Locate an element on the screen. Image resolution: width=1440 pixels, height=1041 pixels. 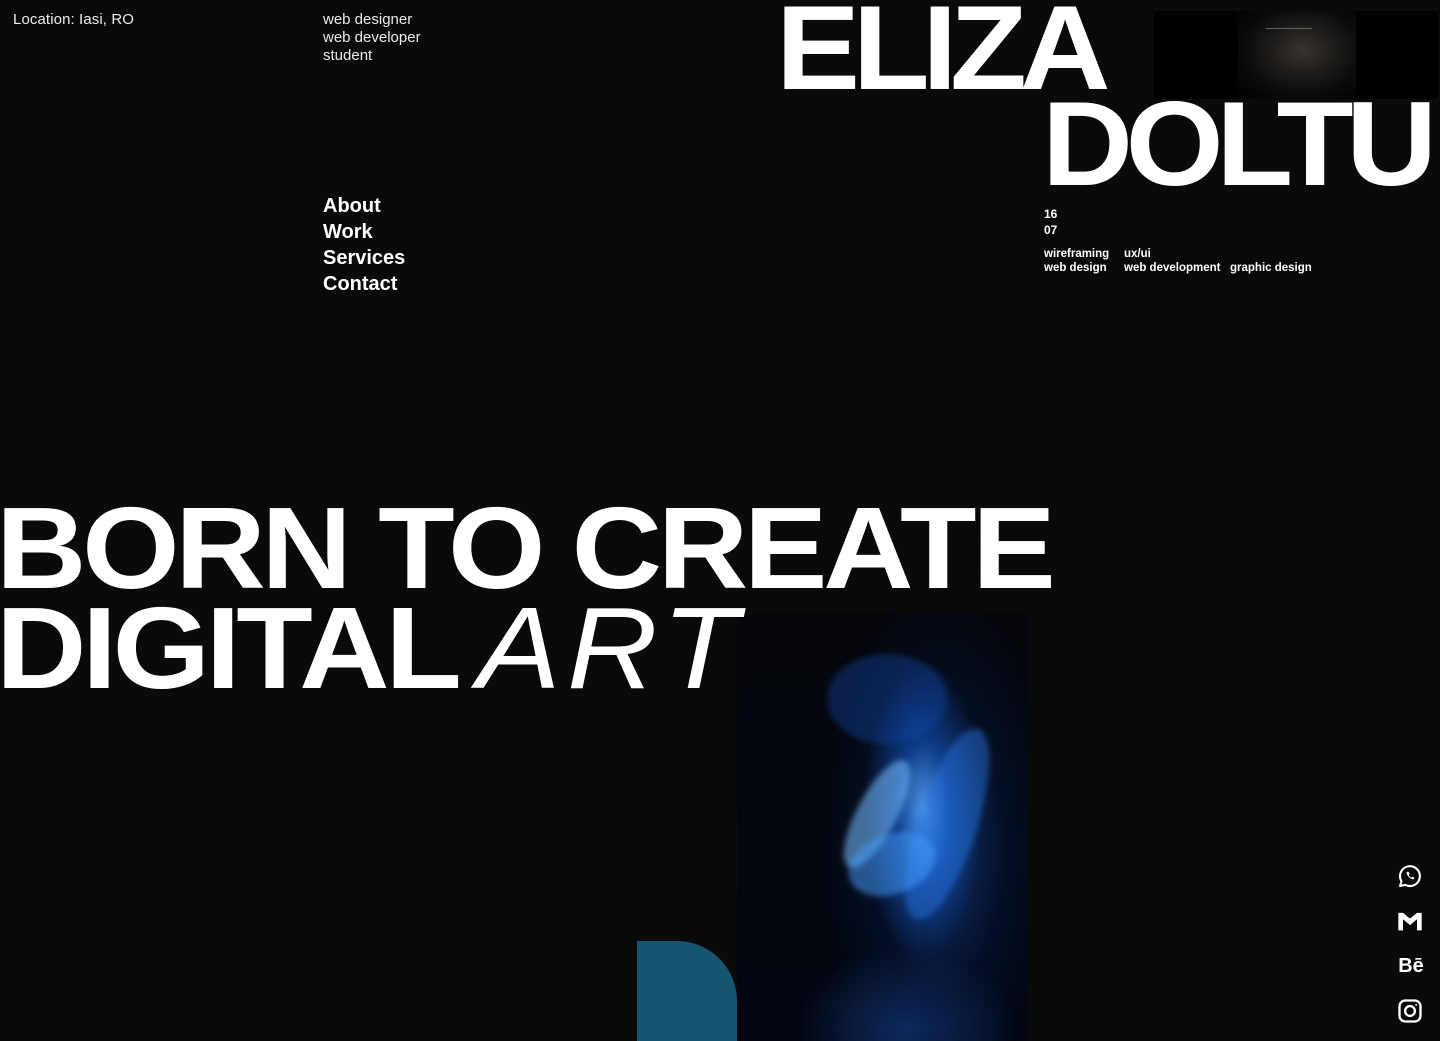
gmail-link is located at coordinates (1411, 922).